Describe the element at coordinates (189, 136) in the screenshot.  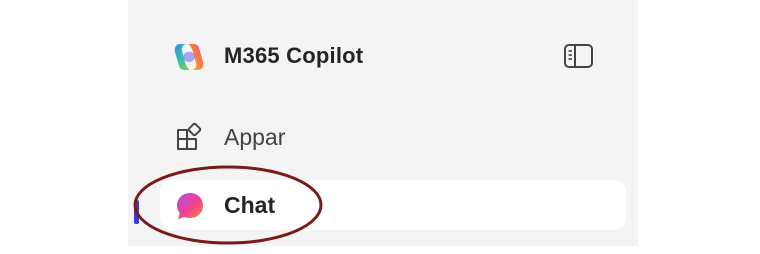
I see `apps-icon` at that location.